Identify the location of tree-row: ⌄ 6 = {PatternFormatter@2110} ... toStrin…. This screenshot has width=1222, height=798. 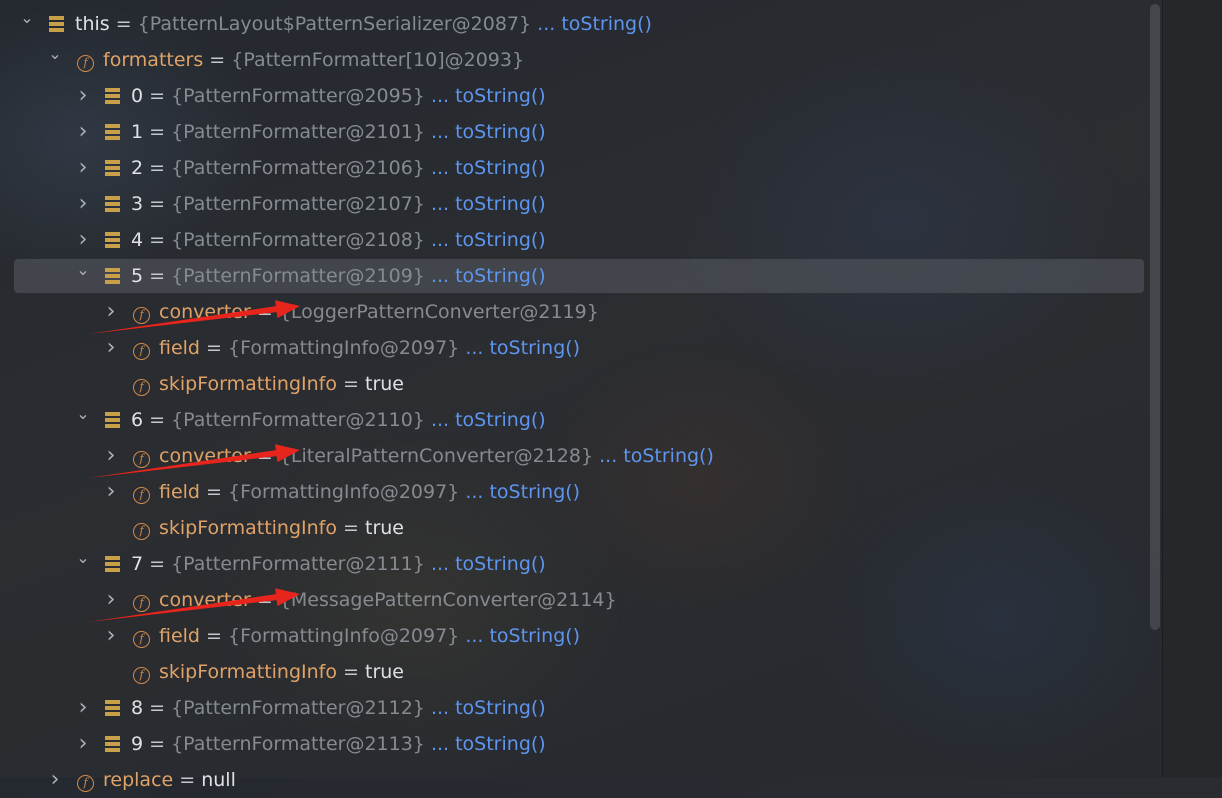
(575, 420).